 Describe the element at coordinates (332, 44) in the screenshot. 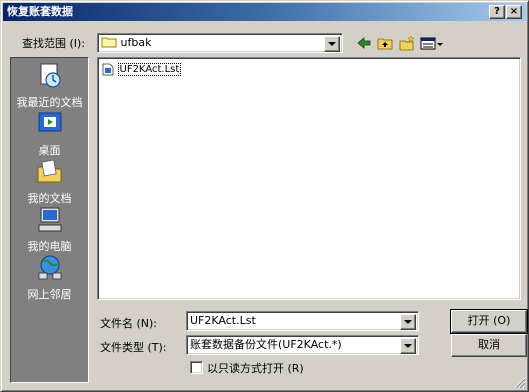

I see `lookin-dropdown-arrow` at that location.